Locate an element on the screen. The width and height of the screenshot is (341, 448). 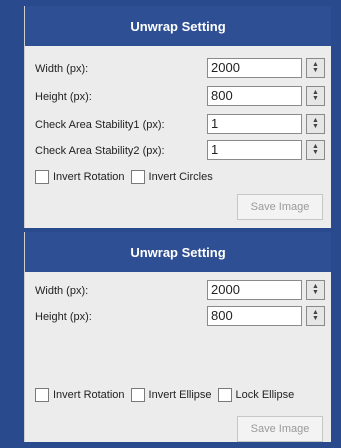
checkbox-label: Invert Circles is located at coordinates (180, 177).